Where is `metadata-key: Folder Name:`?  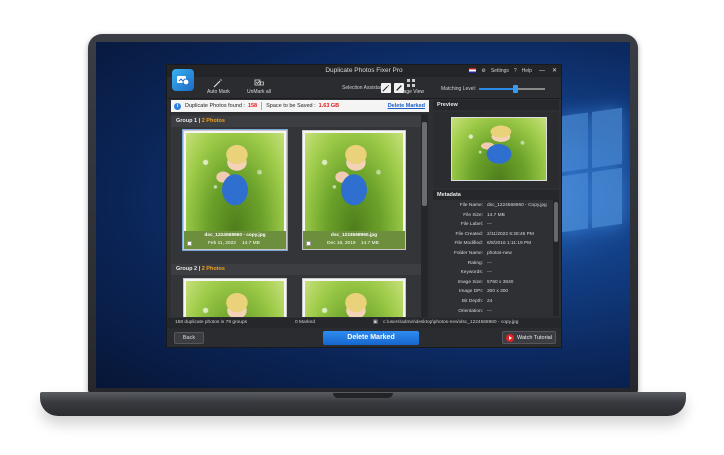
metadata-key: Folder Name: is located at coordinates (468, 253).